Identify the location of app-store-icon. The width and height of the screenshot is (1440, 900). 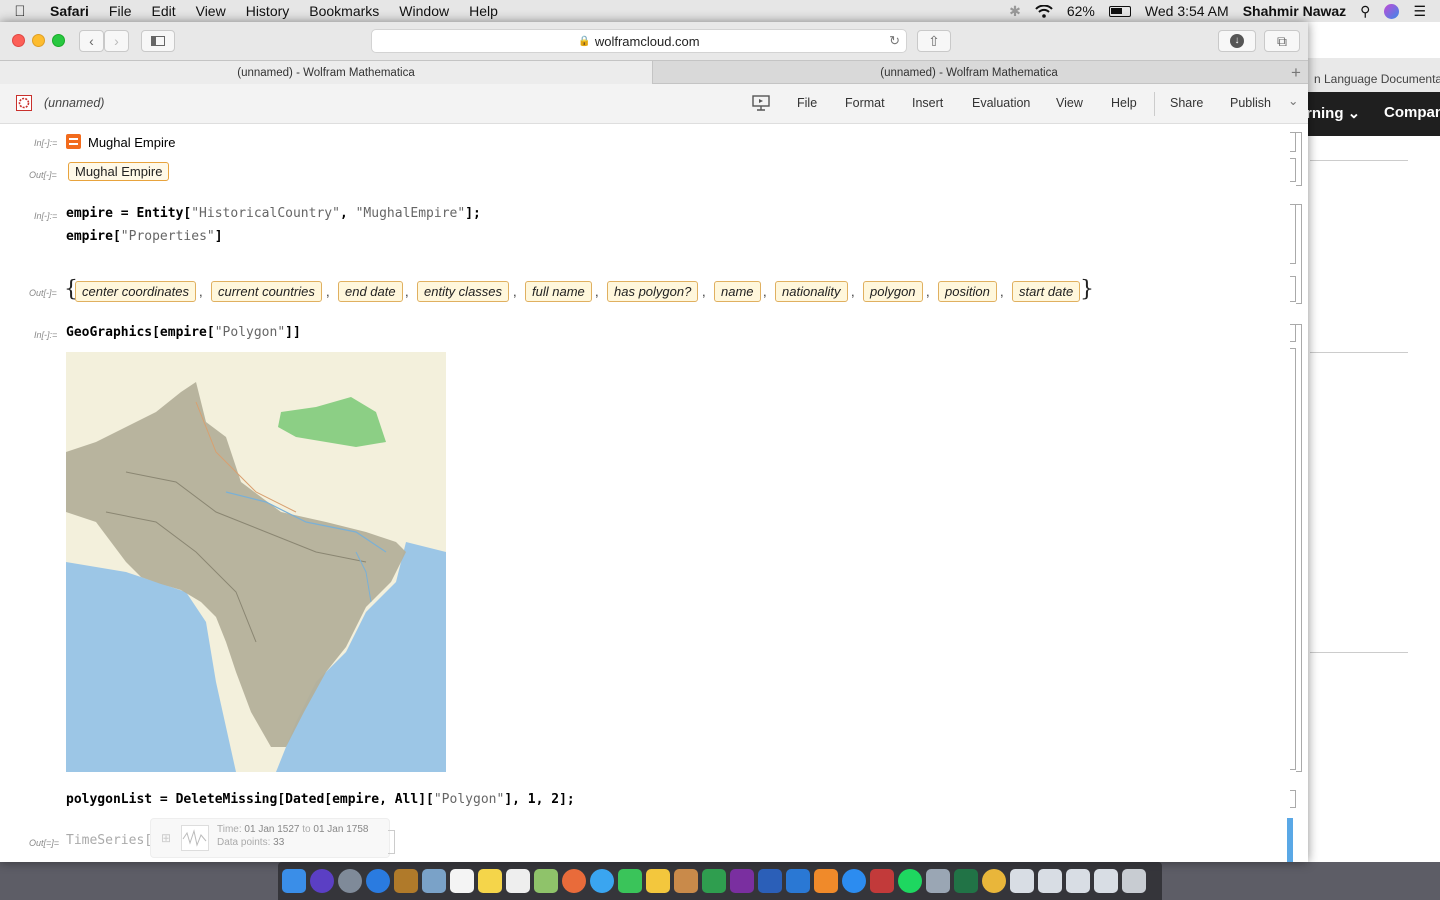
(854, 881).